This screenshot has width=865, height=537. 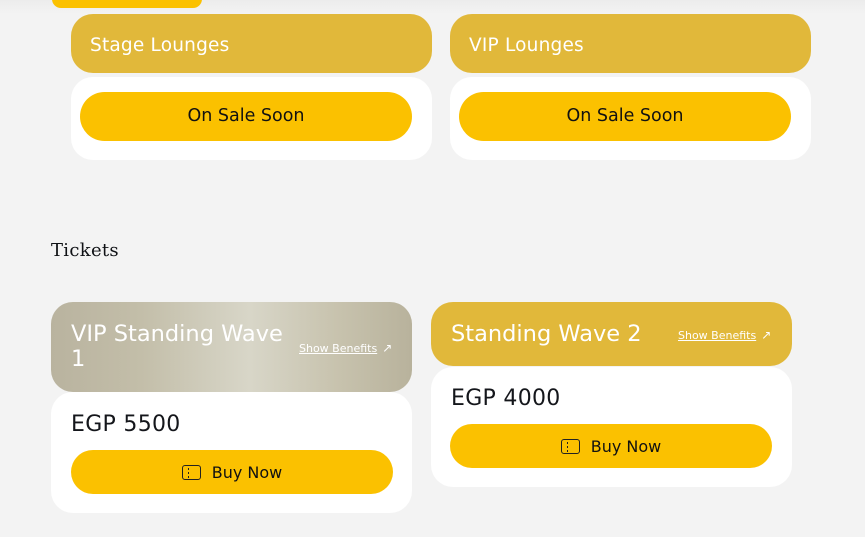 I want to click on ticket-body: EGP 5500 Buy Now, so click(x=231, y=452).